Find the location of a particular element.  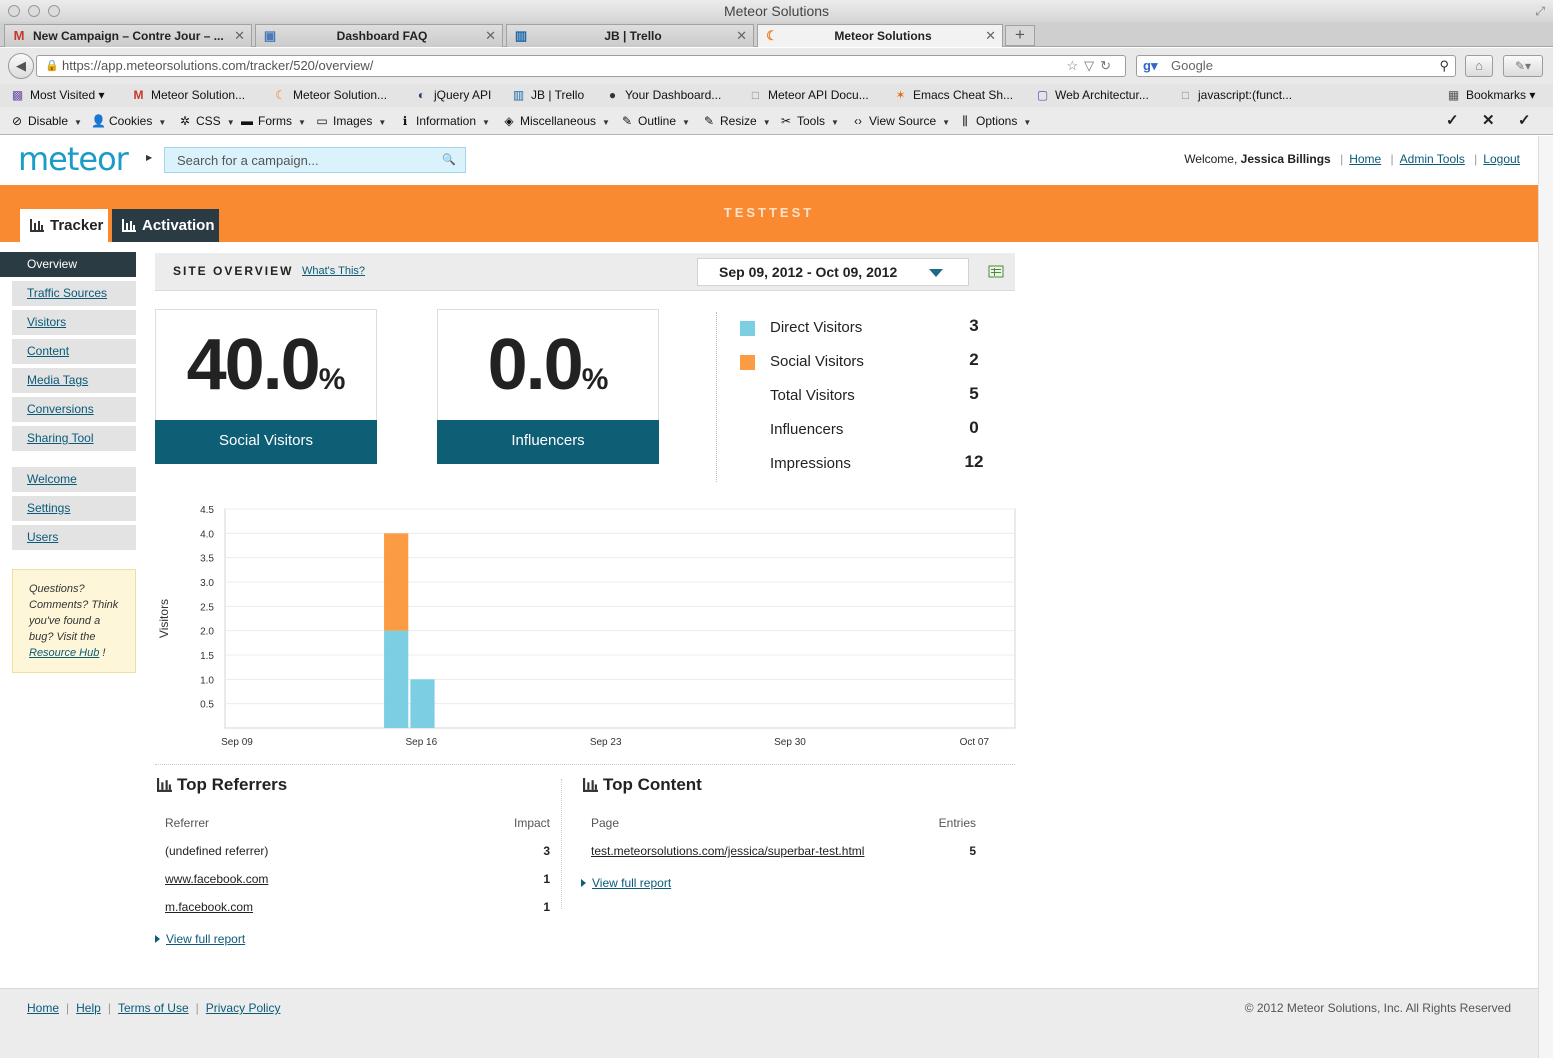

browser-tab: ▥ JB | Trello ✕ is located at coordinates (630, 35).